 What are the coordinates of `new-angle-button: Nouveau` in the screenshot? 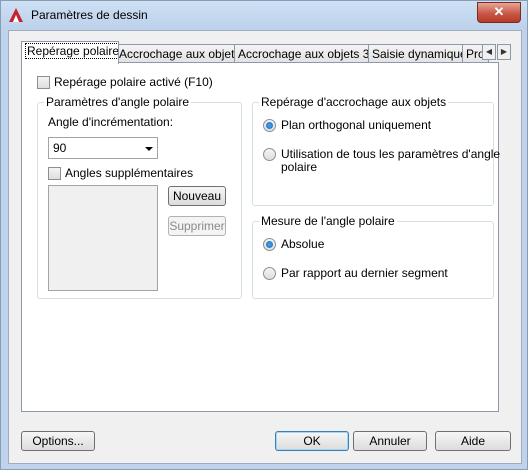 It's located at (197, 196).